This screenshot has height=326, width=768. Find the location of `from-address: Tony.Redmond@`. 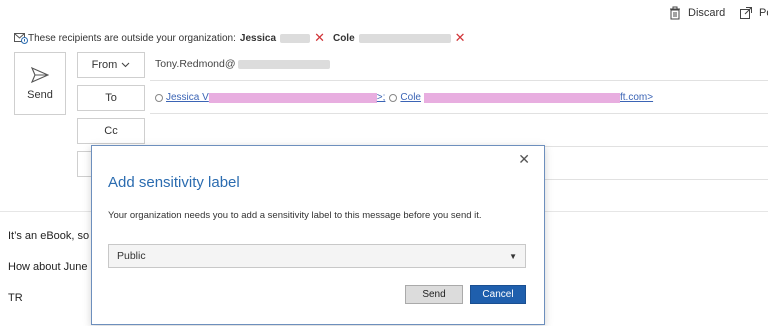

from-address: Tony.Redmond@ is located at coordinates (242, 64).